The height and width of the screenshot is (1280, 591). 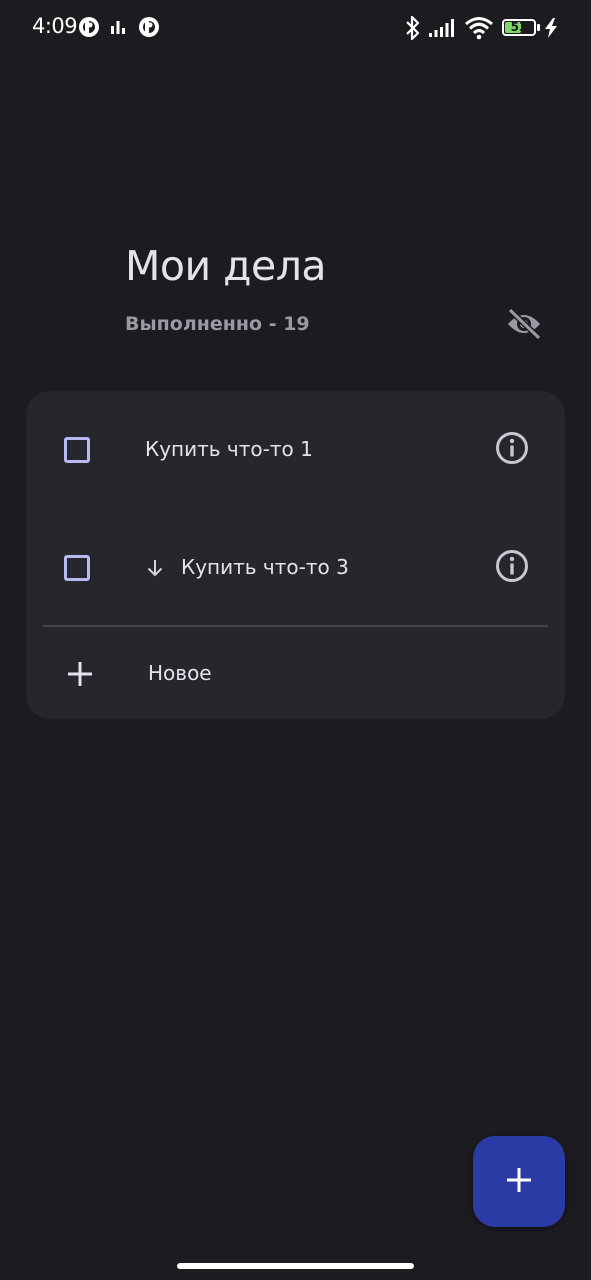 I want to click on battery-tip, so click(x=538, y=27).